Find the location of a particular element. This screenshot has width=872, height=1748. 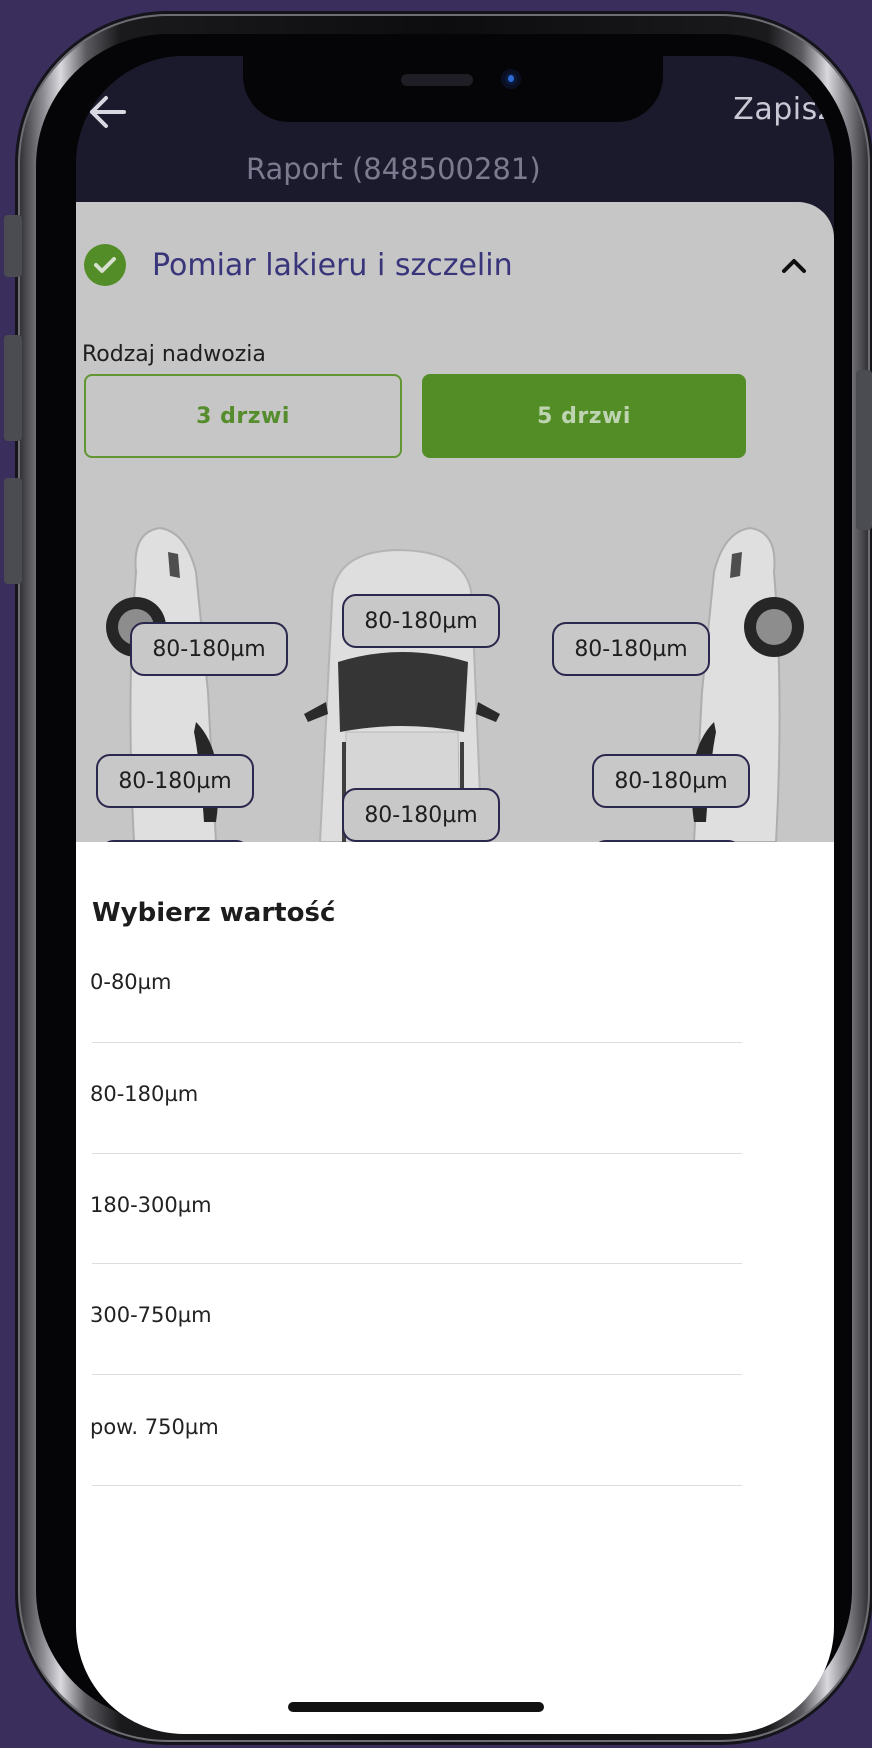

picker-option-label: 300-750µm is located at coordinates (151, 1315).